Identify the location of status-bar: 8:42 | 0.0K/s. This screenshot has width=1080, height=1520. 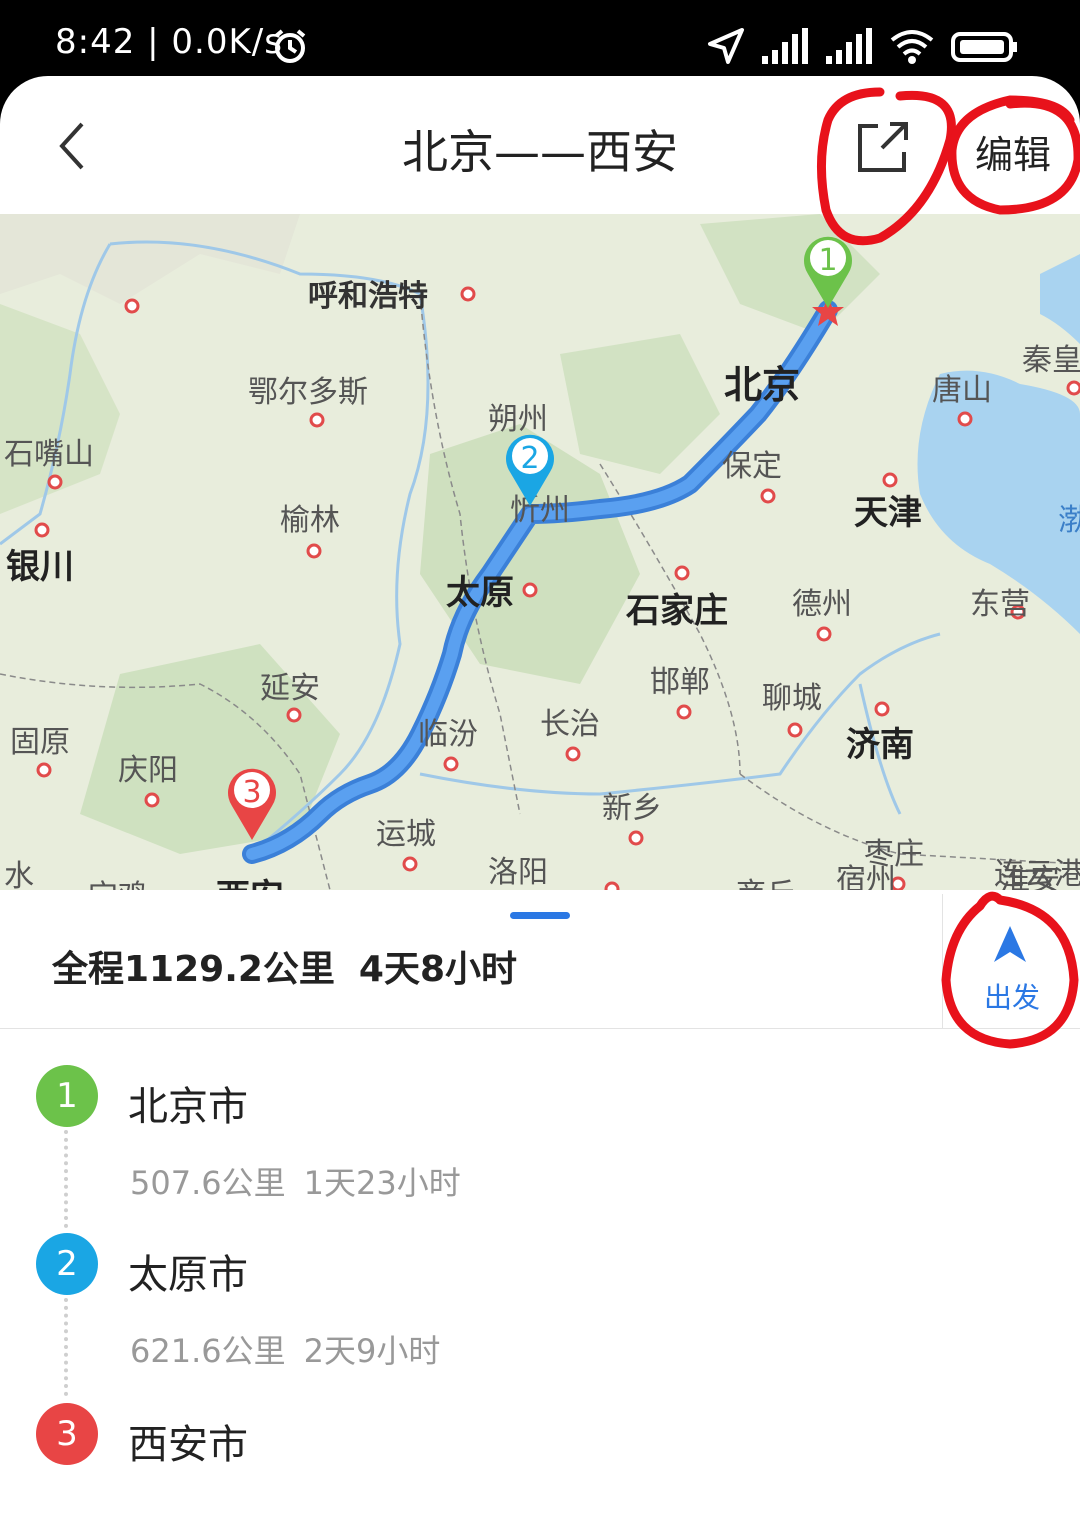
(540, 40).